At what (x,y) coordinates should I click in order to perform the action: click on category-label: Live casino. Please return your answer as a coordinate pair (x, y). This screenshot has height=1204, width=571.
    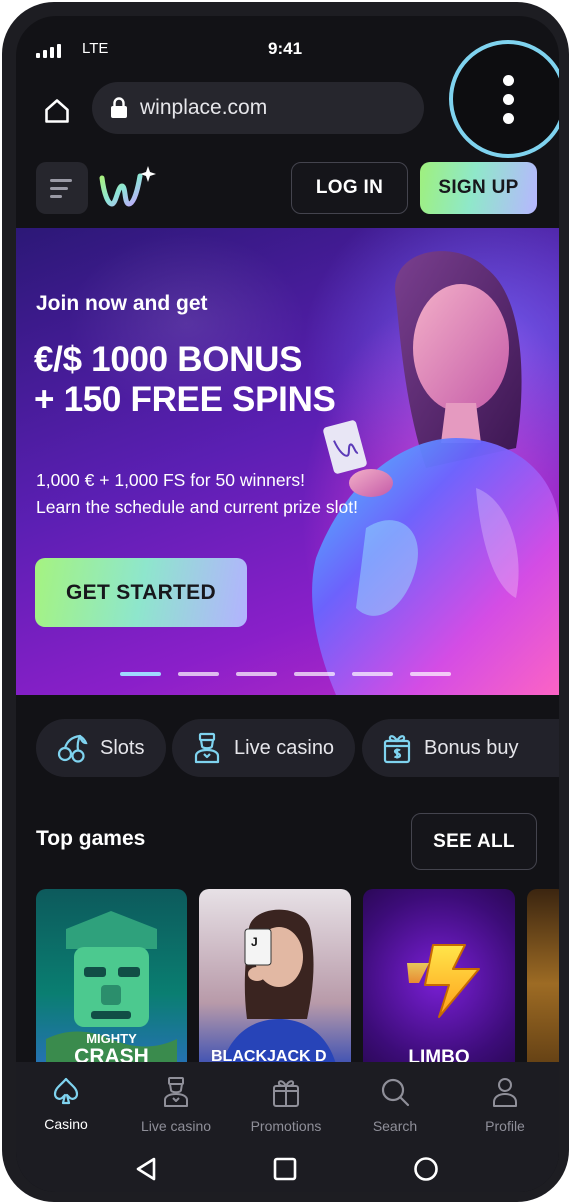
    Looking at the image, I should click on (284, 747).